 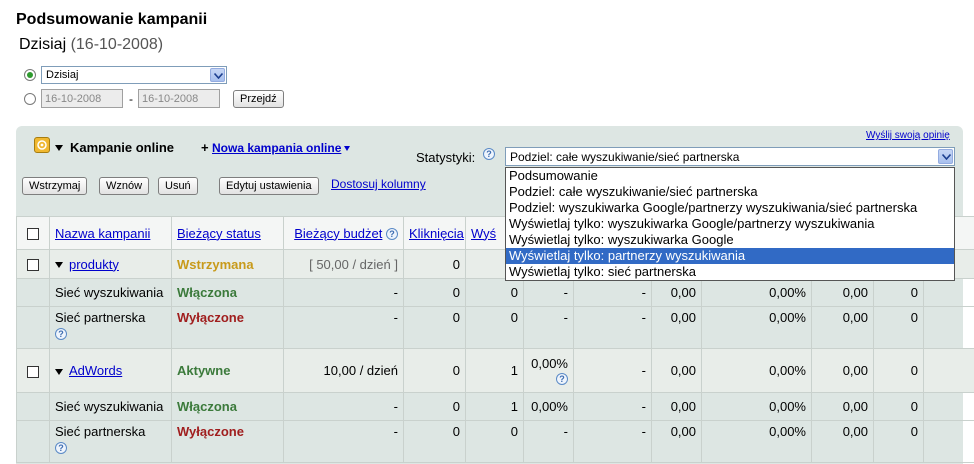 I want to click on resume-button: Wznów, so click(x=124, y=186).